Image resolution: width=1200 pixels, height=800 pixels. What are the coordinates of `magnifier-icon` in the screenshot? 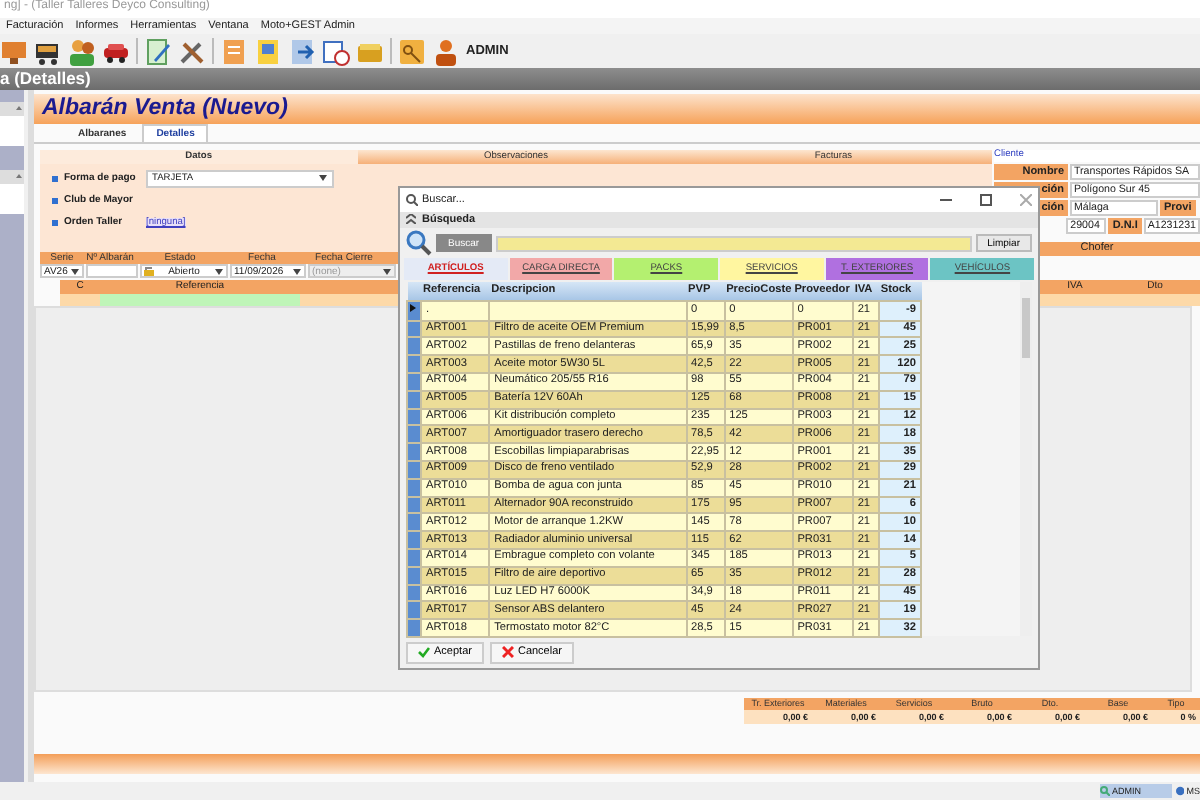 It's located at (419, 243).